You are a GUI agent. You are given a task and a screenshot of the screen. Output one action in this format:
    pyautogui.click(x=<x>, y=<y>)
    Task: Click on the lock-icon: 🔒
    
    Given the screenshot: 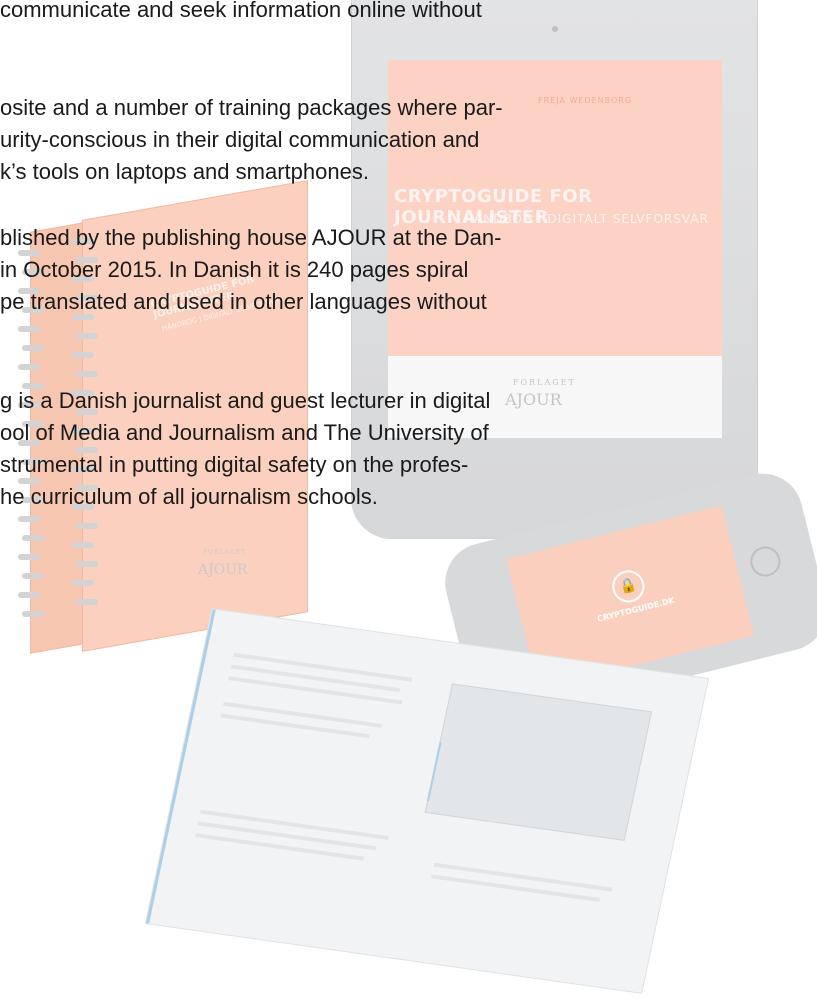 What is the action you would take?
    pyautogui.click(x=628, y=586)
    